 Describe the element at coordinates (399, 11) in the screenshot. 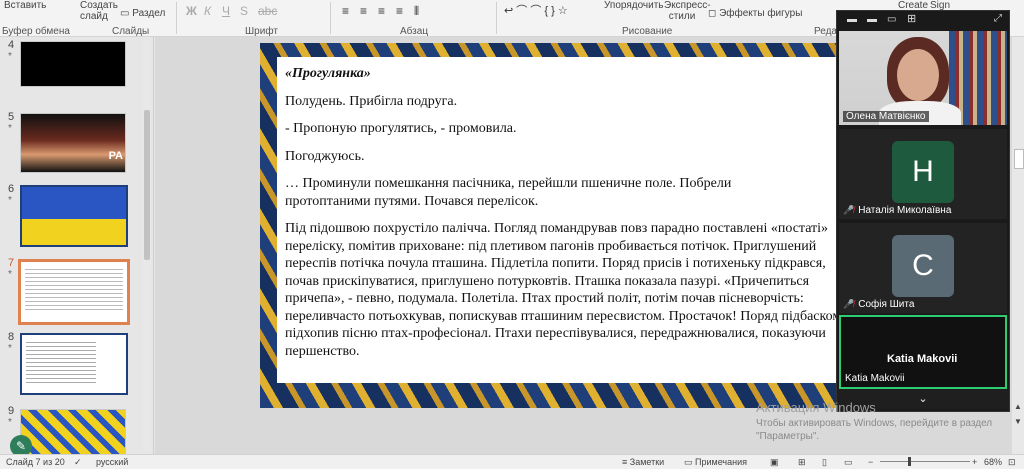

I see `justify-icon: ≡` at that location.